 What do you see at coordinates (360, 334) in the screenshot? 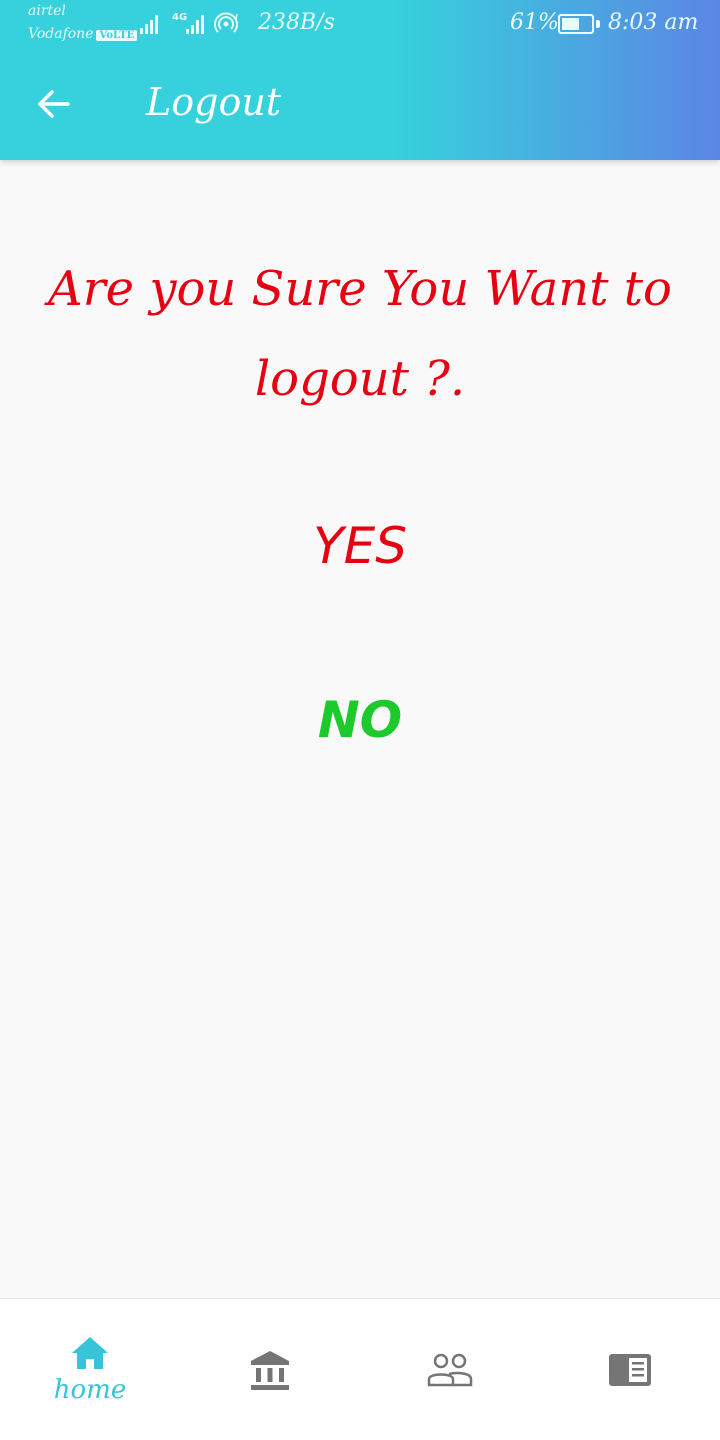
I see `logout-question: Are you Sure You Want to logout ?.` at bounding box center [360, 334].